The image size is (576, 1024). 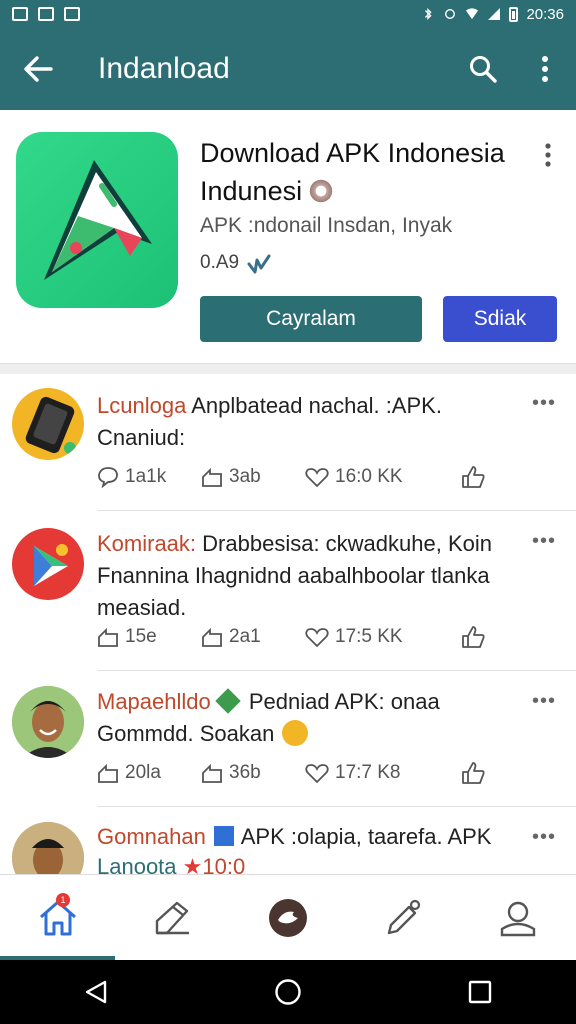 I want to click on app-name: Download APK Indonesia Indunesi, so click(x=365, y=172).